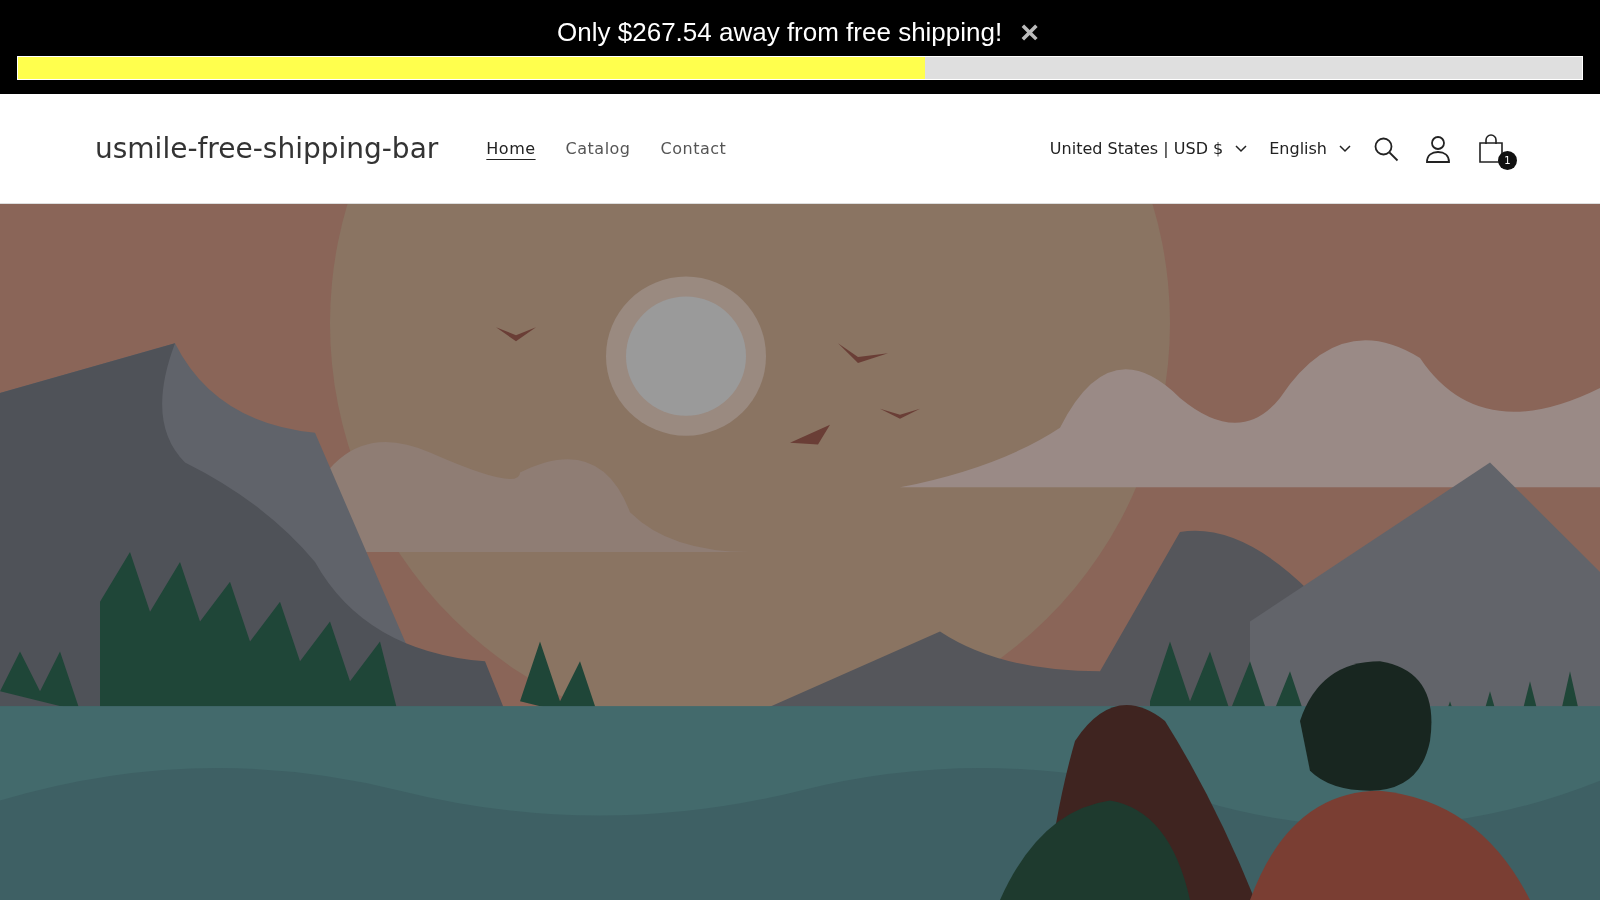 The width and height of the screenshot is (1600, 900). What do you see at coordinates (267, 148) in the screenshot?
I see `store-logo: usmile-free-shipping-bar` at bounding box center [267, 148].